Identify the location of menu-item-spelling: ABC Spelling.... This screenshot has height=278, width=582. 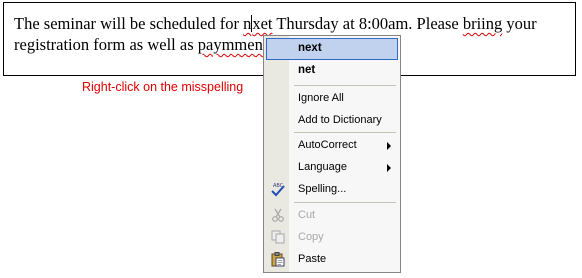
(332, 189).